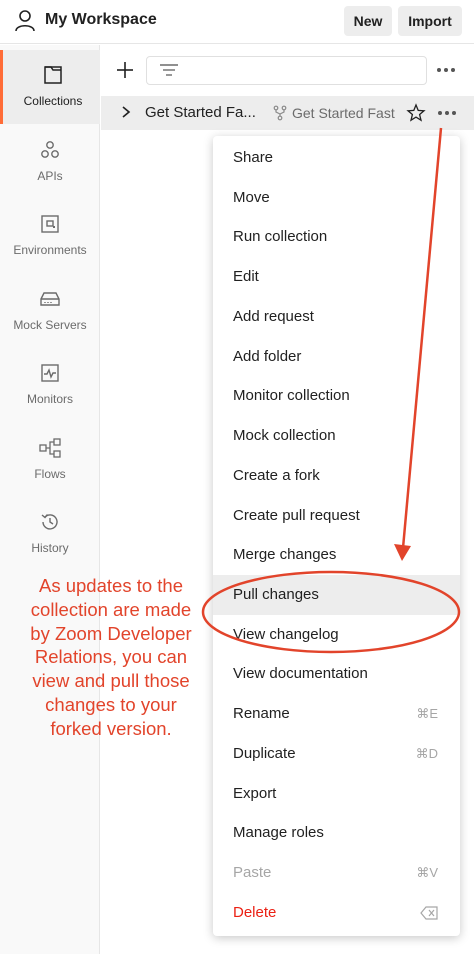  Describe the element at coordinates (416, 113) in the screenshot. I see `star-icon` at that location.